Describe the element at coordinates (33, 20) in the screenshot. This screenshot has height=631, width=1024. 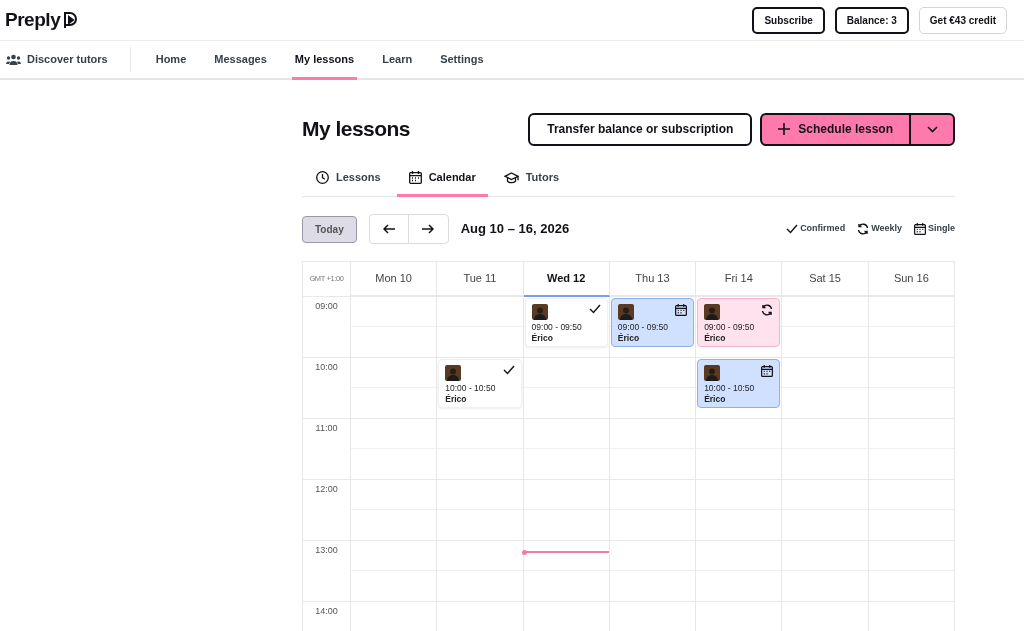
I see `logo-text: Preply` at that location.